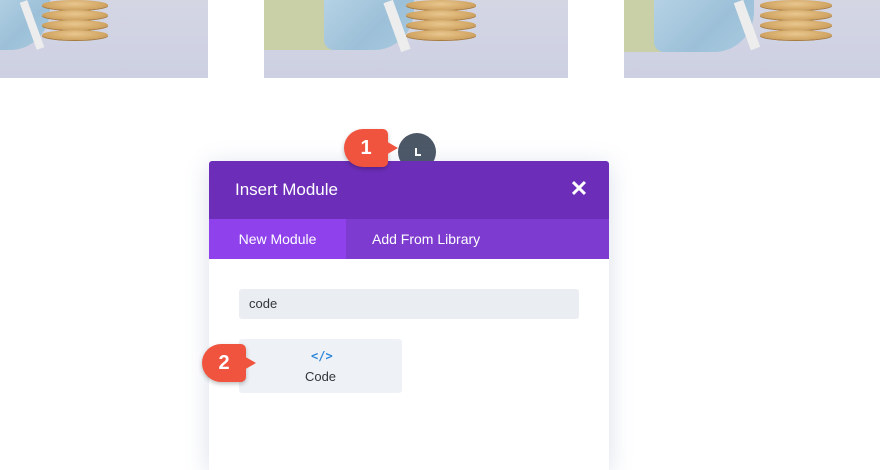 Image resolution: width=880 pixels, height=470 pixels. I want to click on module-search-input: code, so click(409, 304).